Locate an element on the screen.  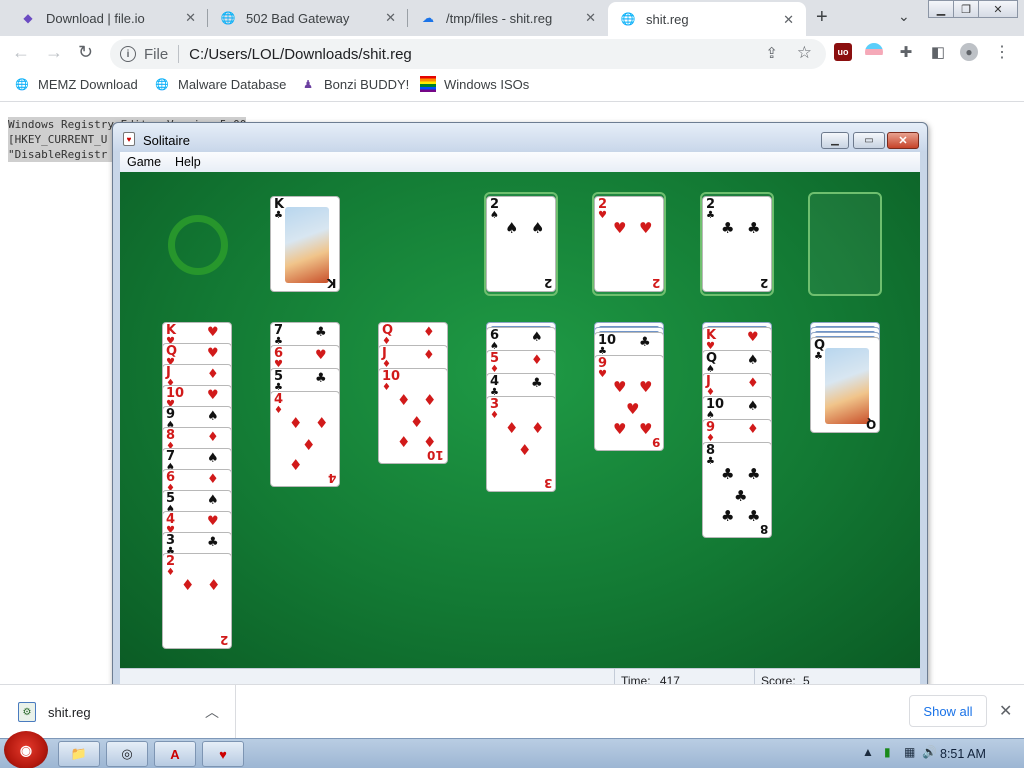
playing-card: Q ♣ Q is located at coordinates (845, 385).